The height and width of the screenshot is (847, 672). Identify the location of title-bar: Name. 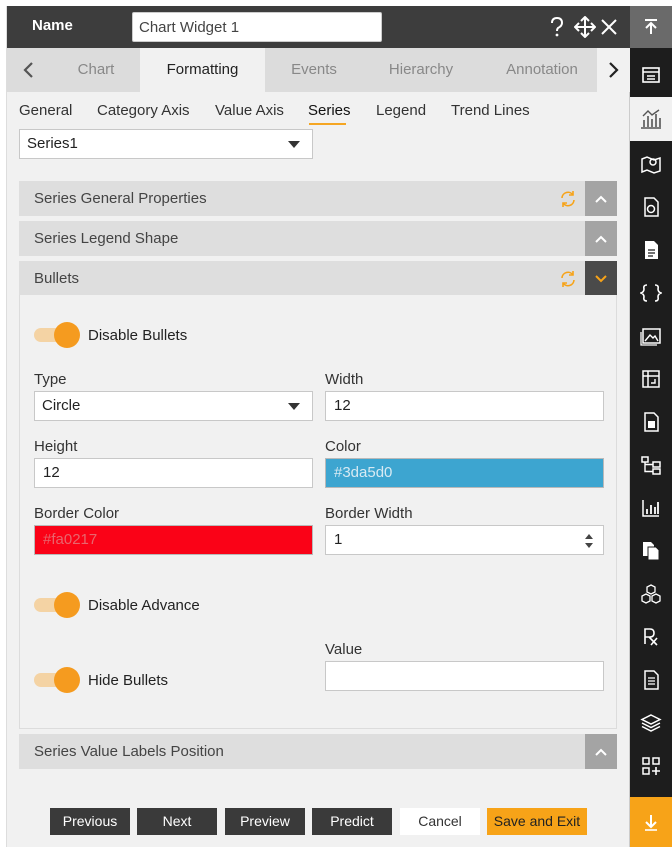
(319, 27).